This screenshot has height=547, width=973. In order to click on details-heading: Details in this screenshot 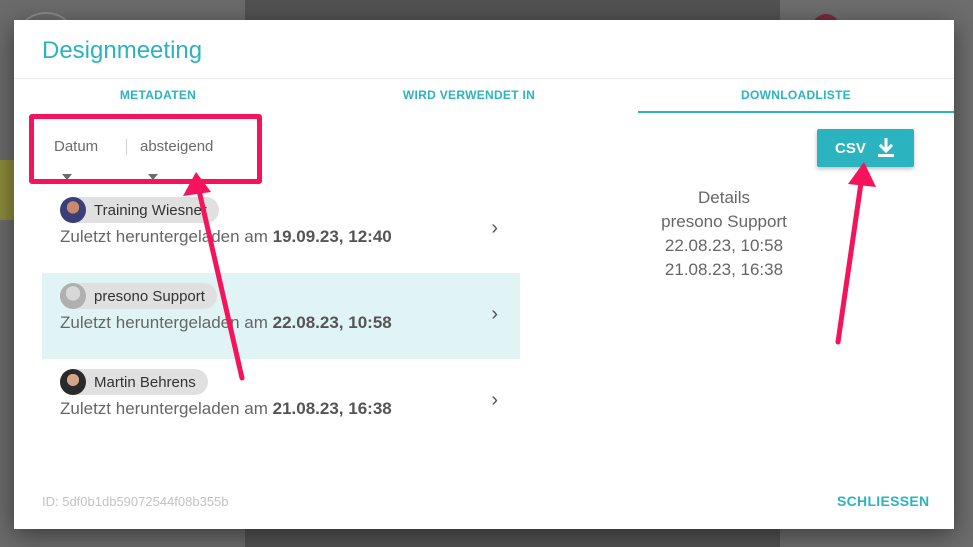, I will do `click(724, 197)`.